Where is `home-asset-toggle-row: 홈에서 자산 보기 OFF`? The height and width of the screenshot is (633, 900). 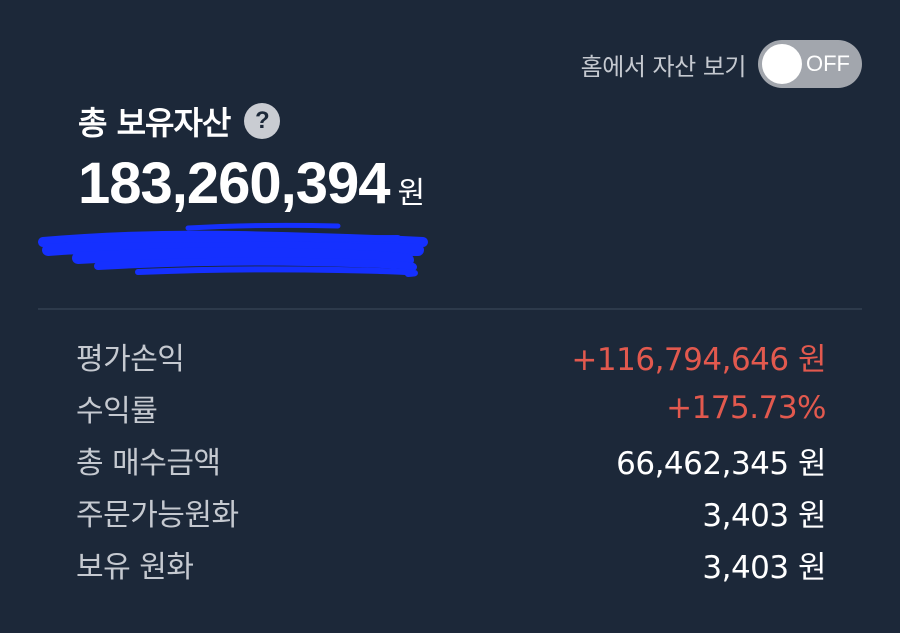
home-asset-toggle-row: 홈에서 자산 보기 OFF is located at coordinates (721, 64).